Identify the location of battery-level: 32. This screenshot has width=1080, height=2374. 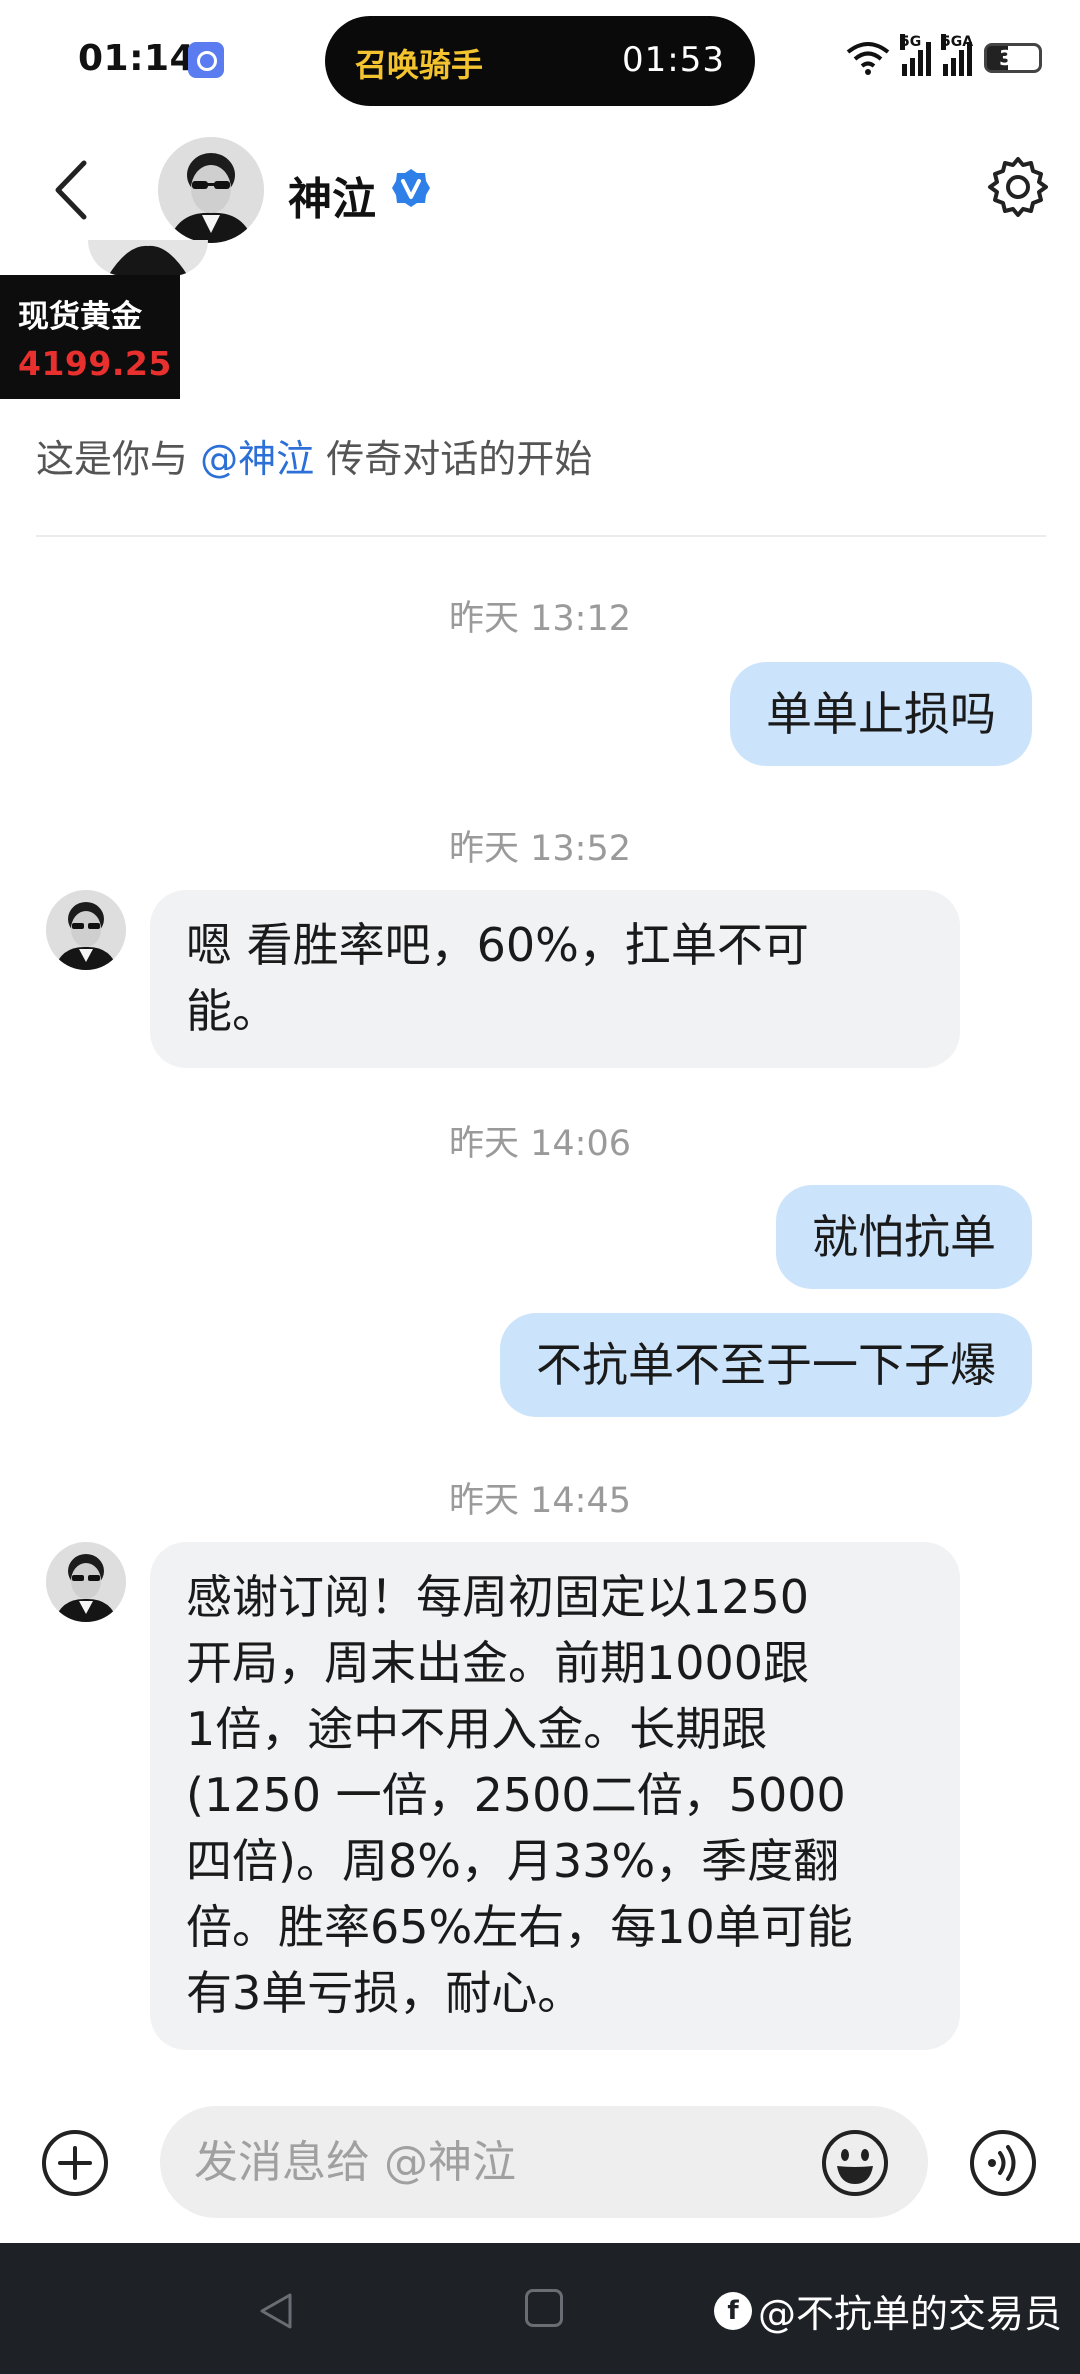
(1013, 58).